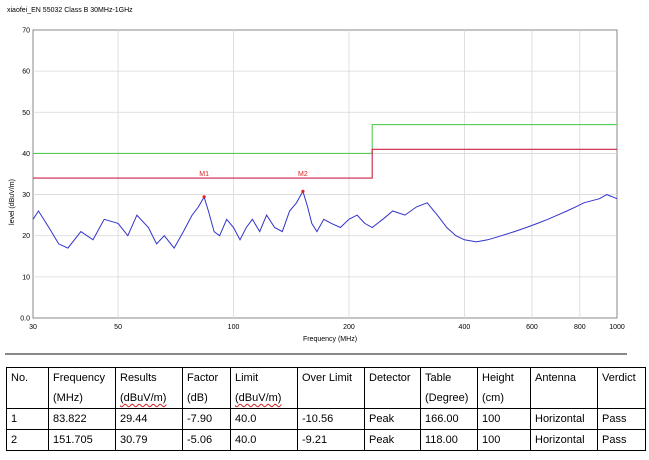 This screenshot has width=649, height=460. Describe the element at coordinates (303, 174) in the screenshot. I see `marker-label: M2` at that location.